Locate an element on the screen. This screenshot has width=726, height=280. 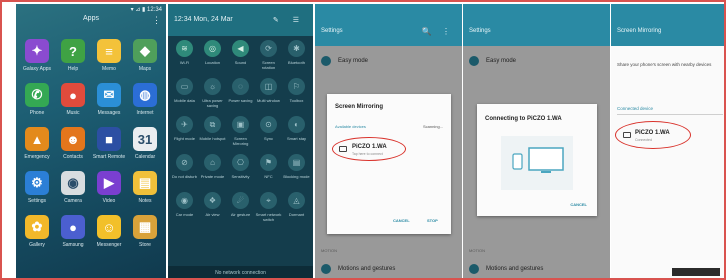
quick-toggle-bluetooth: ✱ Bluetooth is located at coordinates (296, 59).